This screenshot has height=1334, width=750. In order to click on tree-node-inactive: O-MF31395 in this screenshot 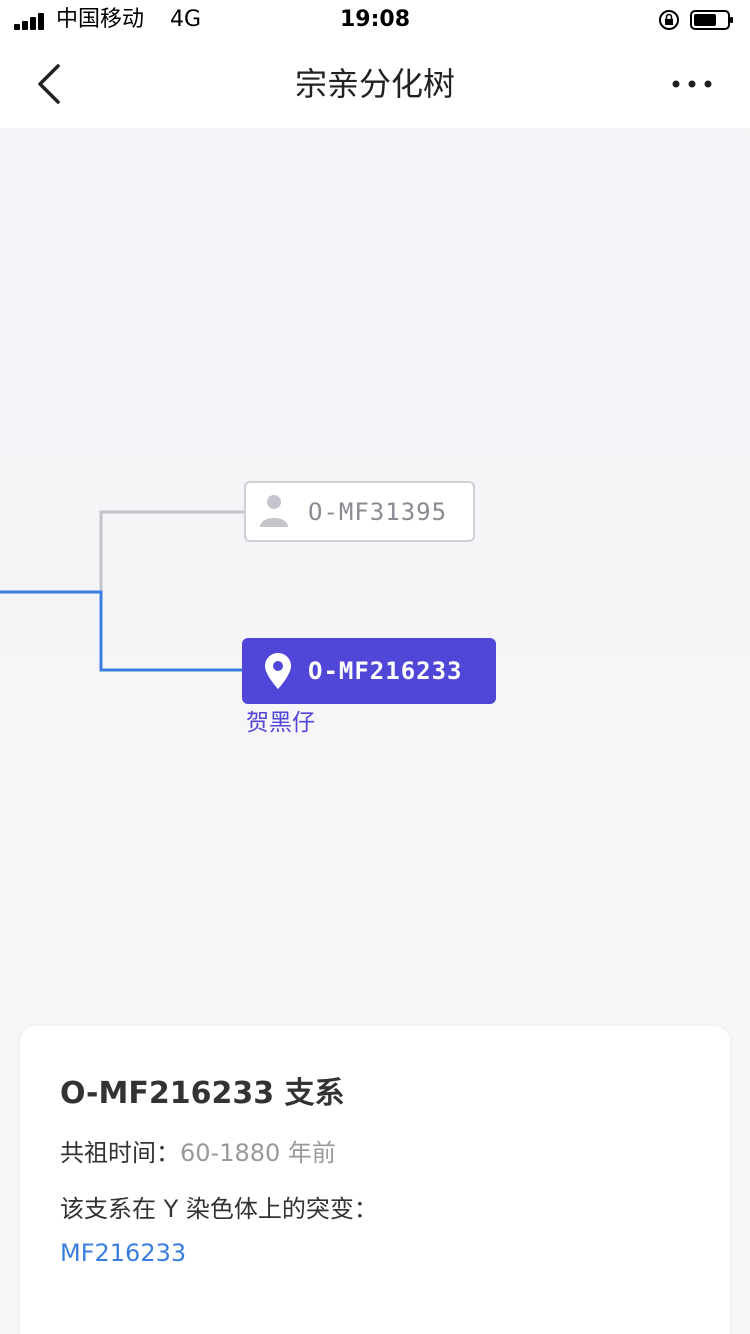, I will do `click(359, 511)`.